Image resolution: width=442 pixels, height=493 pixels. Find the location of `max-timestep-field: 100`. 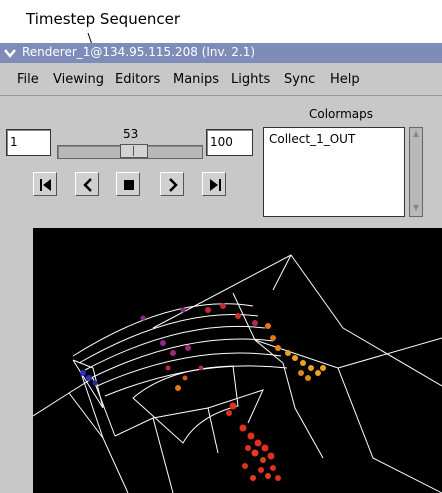

max-timestep-field: 100 is located at coordinates (229, 142).